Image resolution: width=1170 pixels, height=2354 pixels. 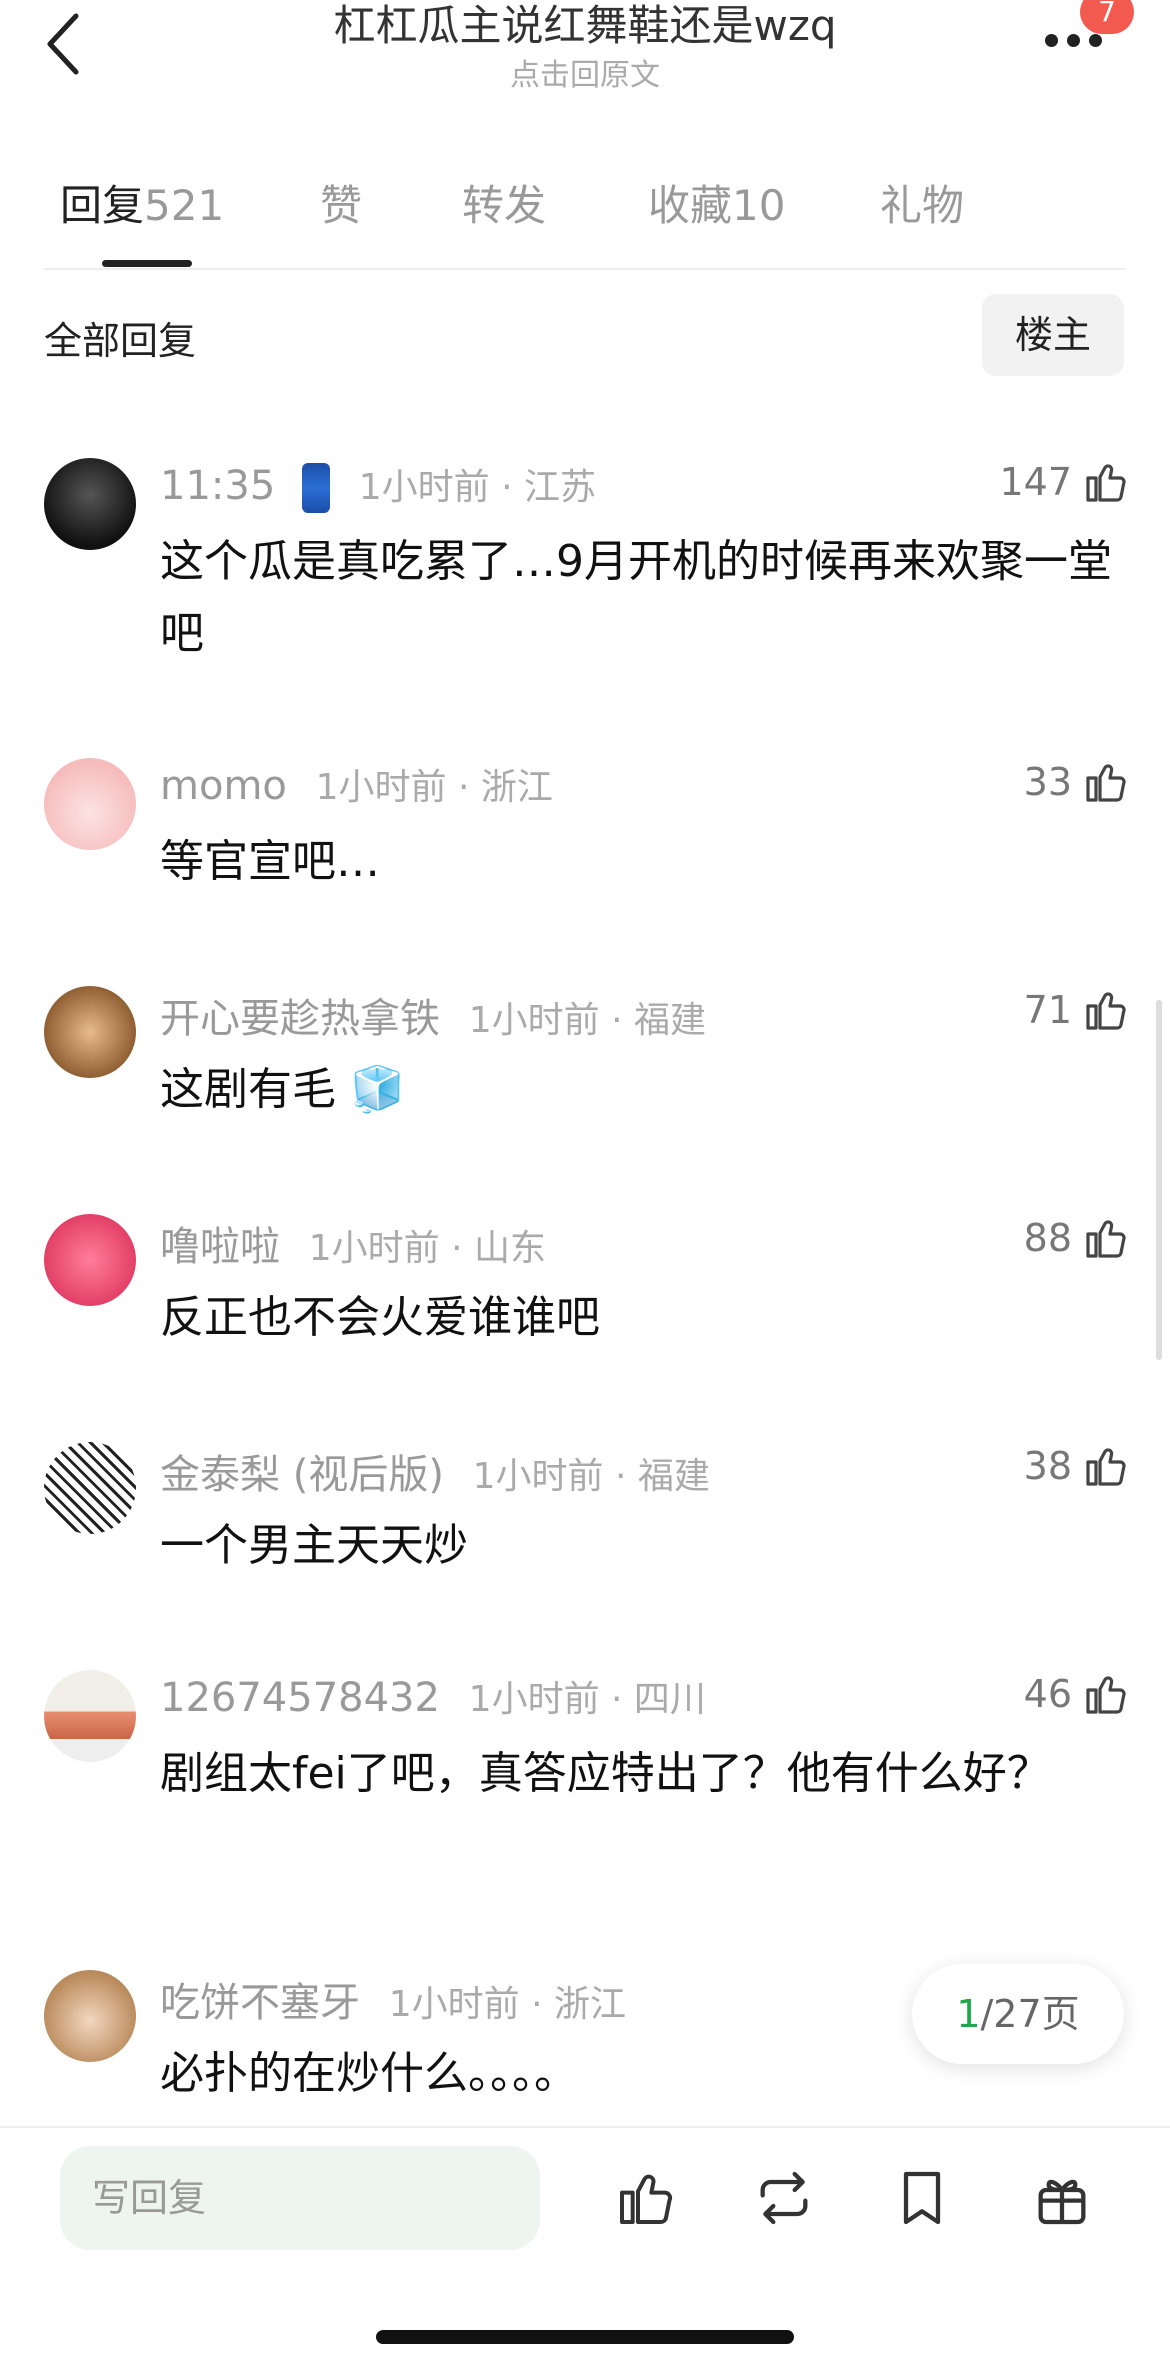 What do you see at coordinates (220, 1247) in the screenshot?
I see `comment-username: 噜啦啦` at bounding box center [220, 1247].